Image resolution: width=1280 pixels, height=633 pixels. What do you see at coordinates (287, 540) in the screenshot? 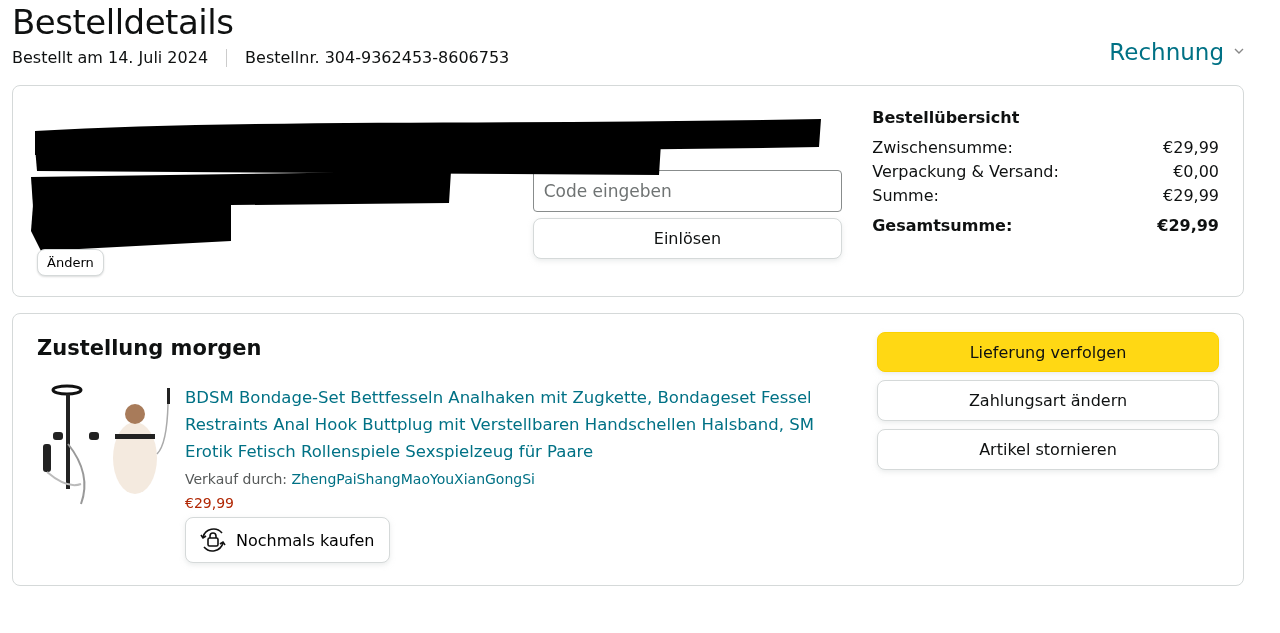
I see `buy-again-button: Nochmals kaufen` at bounding box center [287, 540].